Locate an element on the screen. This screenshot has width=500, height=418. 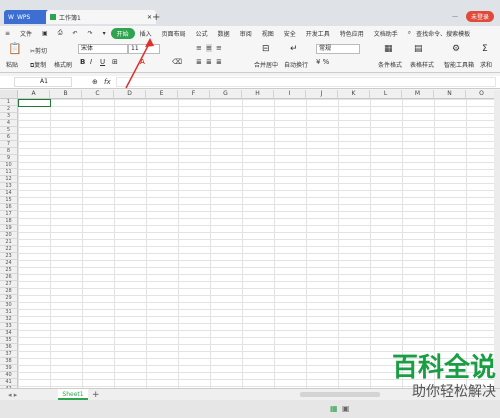
menu-security: 安全 is located at coordinates (290, 33).